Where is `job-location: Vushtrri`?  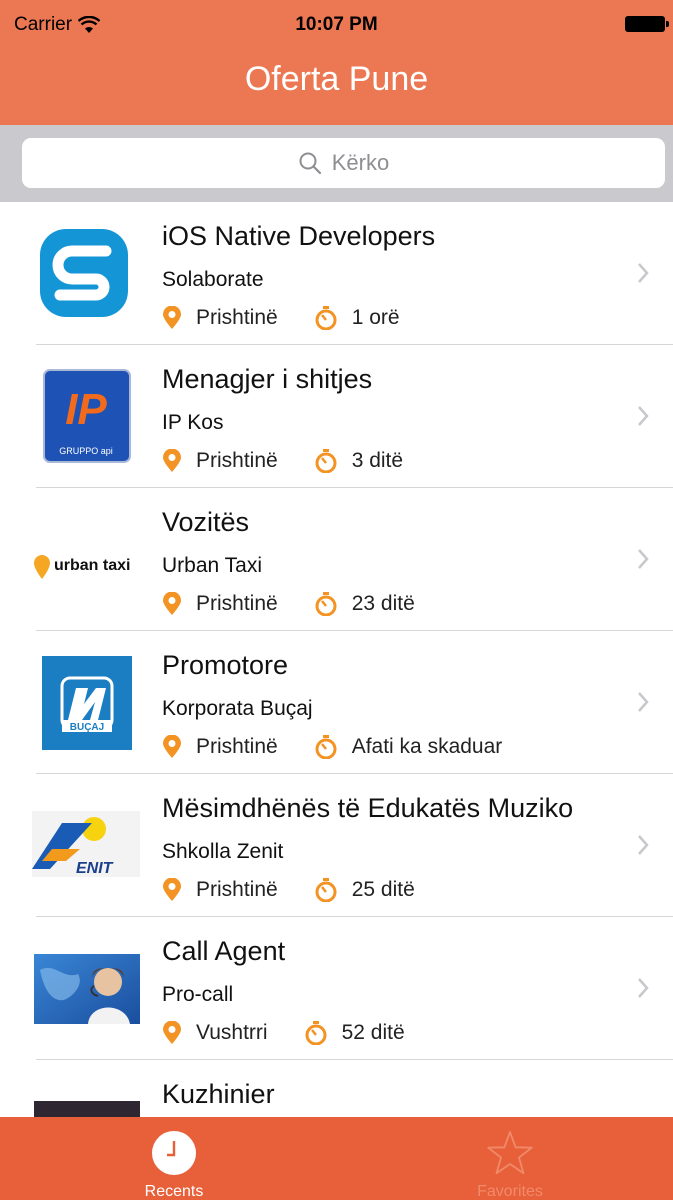
job-location: Vushtrri is located at coordinates (232, 1032).